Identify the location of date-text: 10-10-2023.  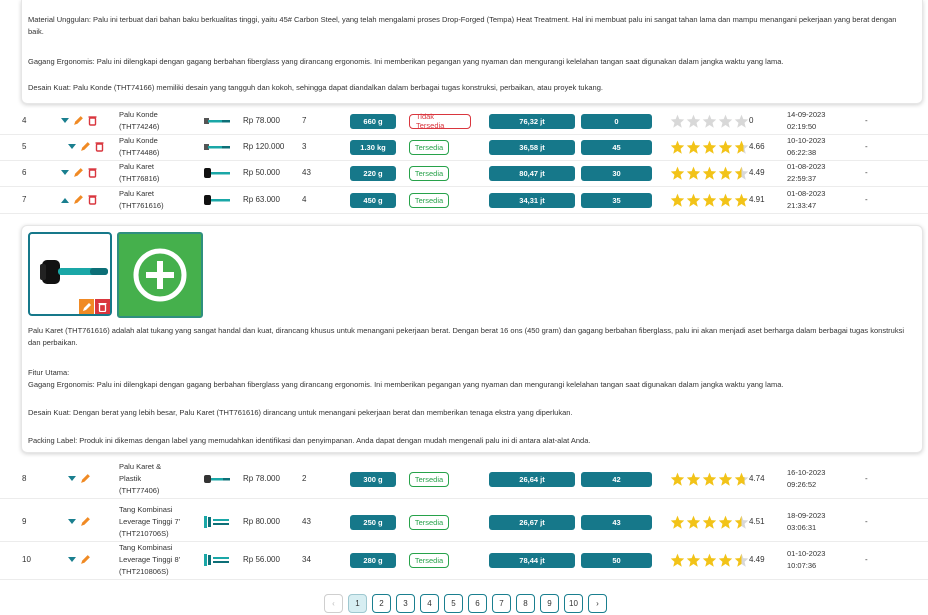
(806, 140).